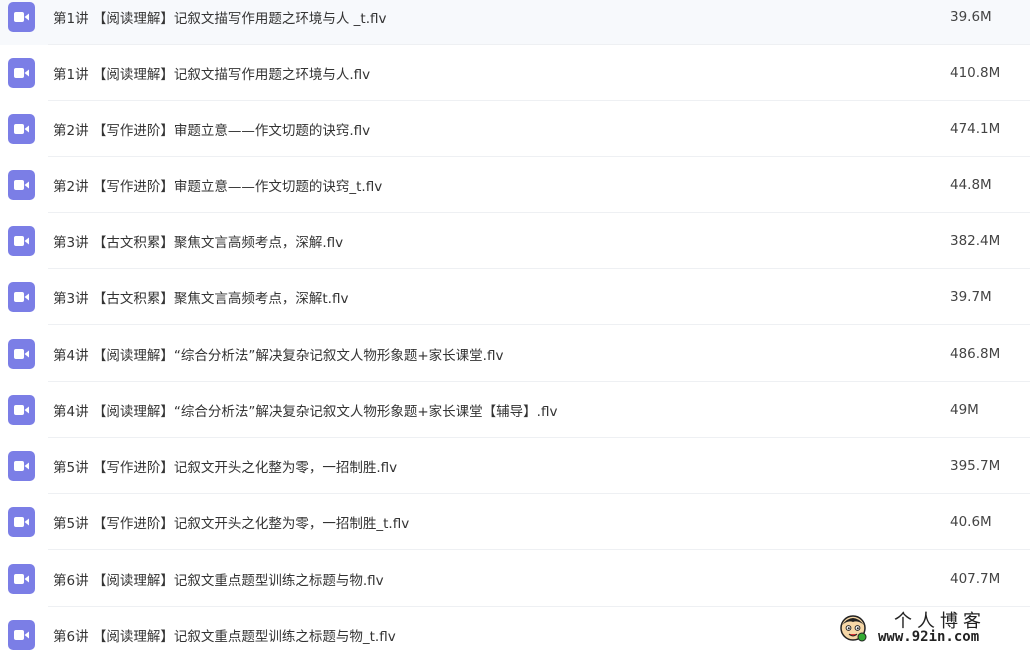 Image resolution: width=1030 pixels, height=651 pixels. What do you see at coordinates (933, 628) in the screenshot?
I see `site-watermark: 个人博客 www.92in.com` at bounding box center [933, 628].